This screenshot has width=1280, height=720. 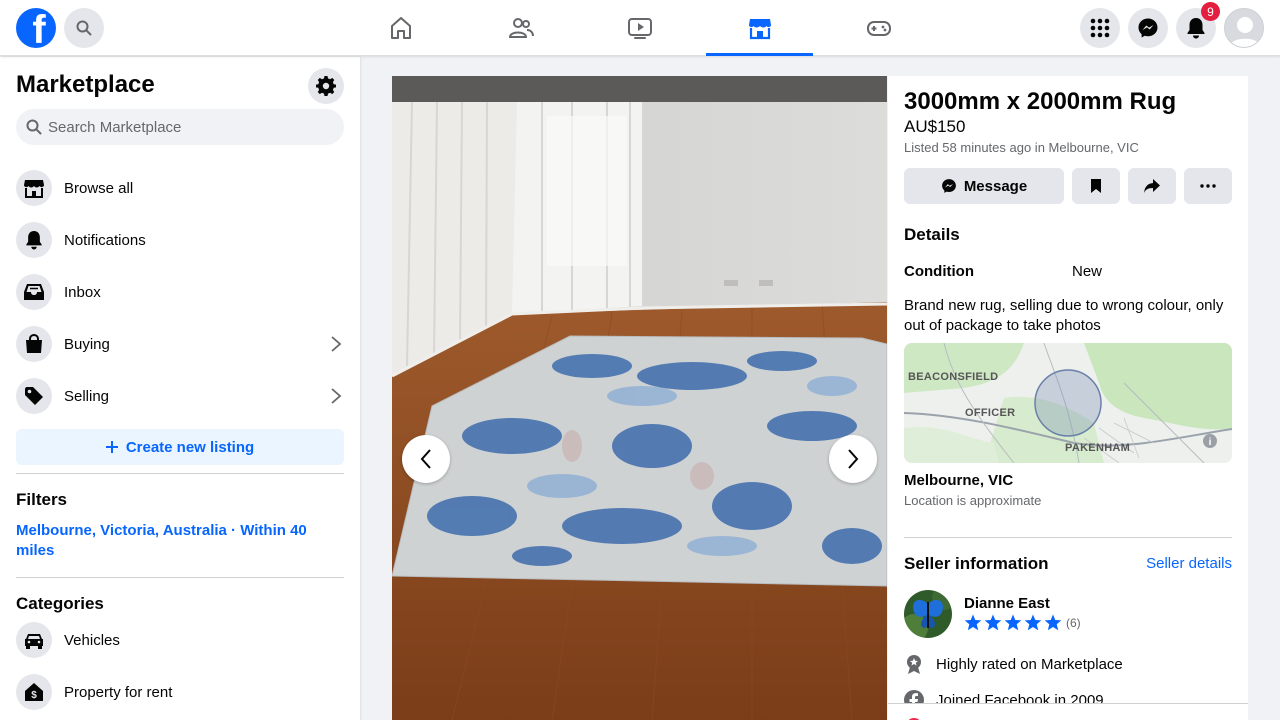 I want to click on sidebar-item-label: Browse all, so click(x=99, y=188).